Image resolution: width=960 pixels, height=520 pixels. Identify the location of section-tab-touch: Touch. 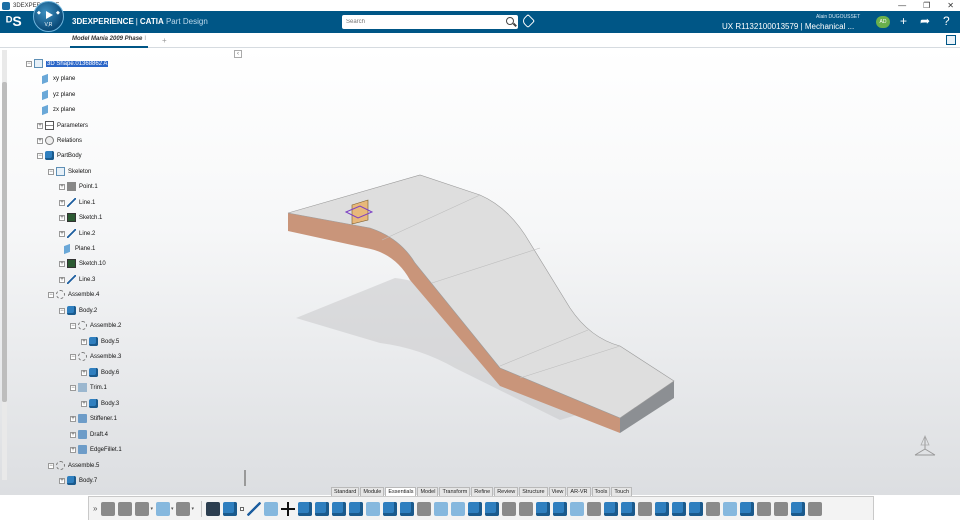
(622, 491).